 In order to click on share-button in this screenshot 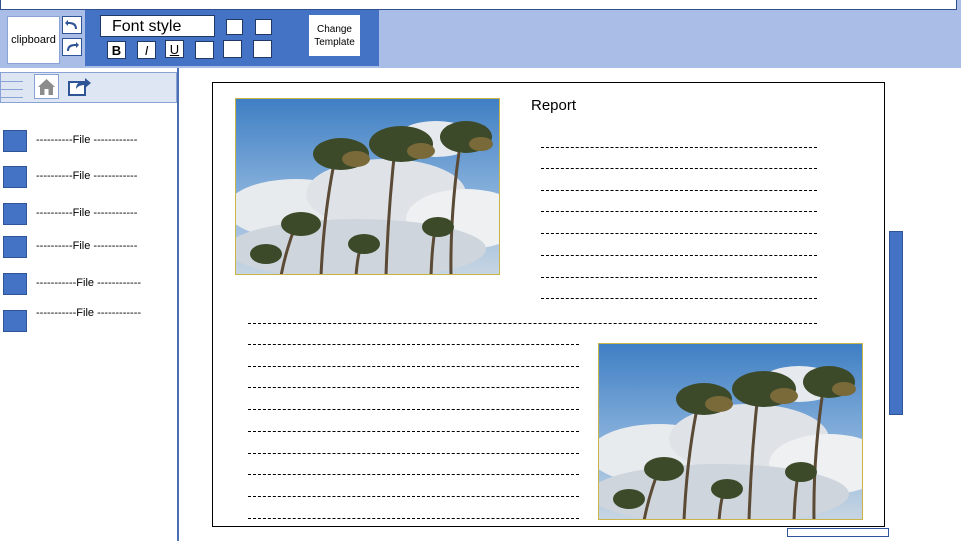, I will do `click(80, 87)`.